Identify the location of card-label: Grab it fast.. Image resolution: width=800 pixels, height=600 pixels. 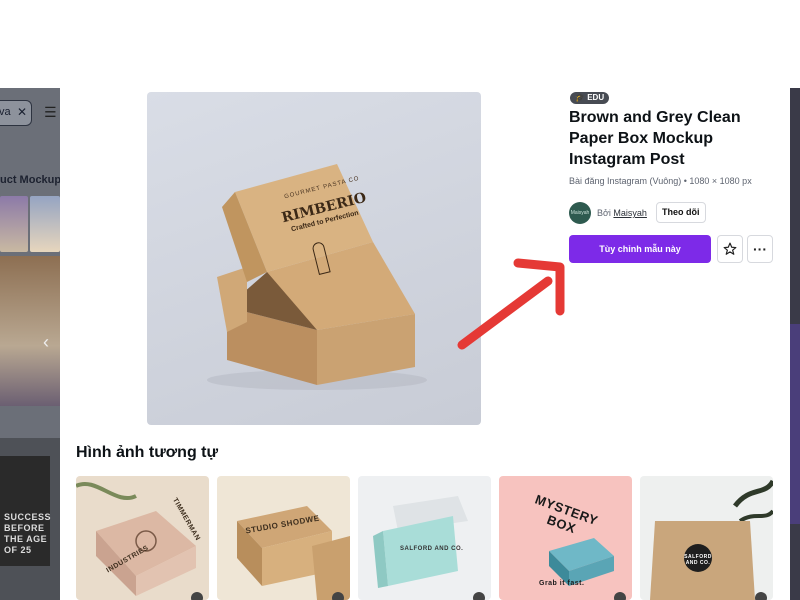
(562, 583).